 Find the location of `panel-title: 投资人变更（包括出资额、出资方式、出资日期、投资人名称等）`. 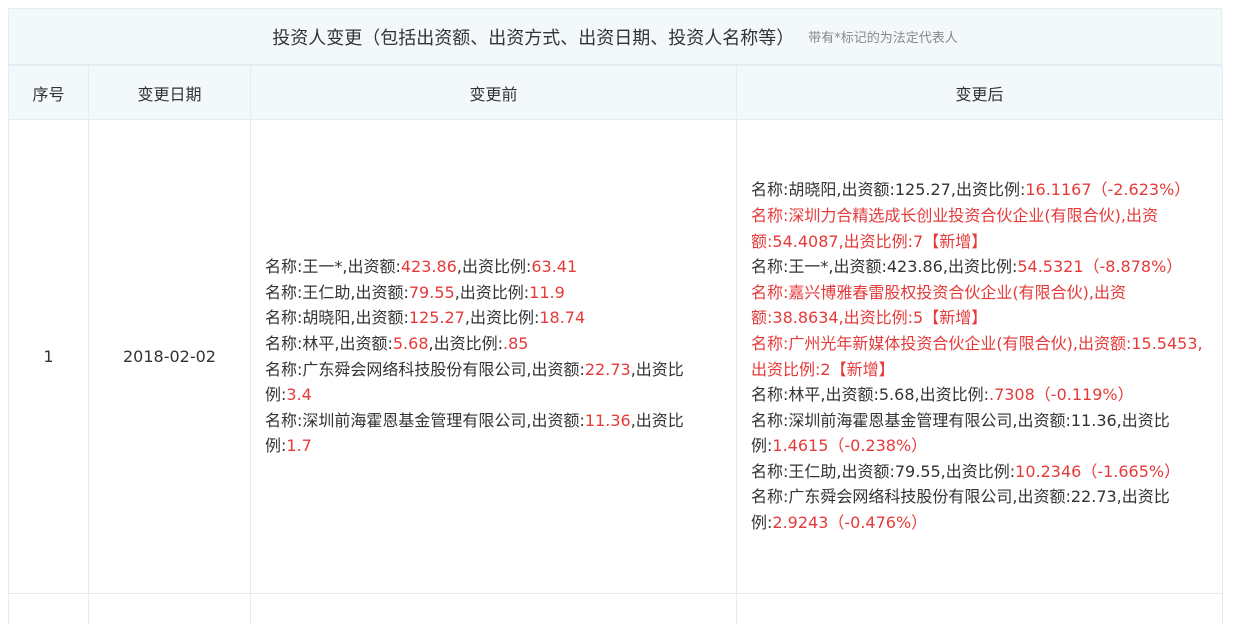

panel-title: 投资人变更（包括出资额、出资方式、出资日期、投资人名称等） is located at coordinates (533, 38).